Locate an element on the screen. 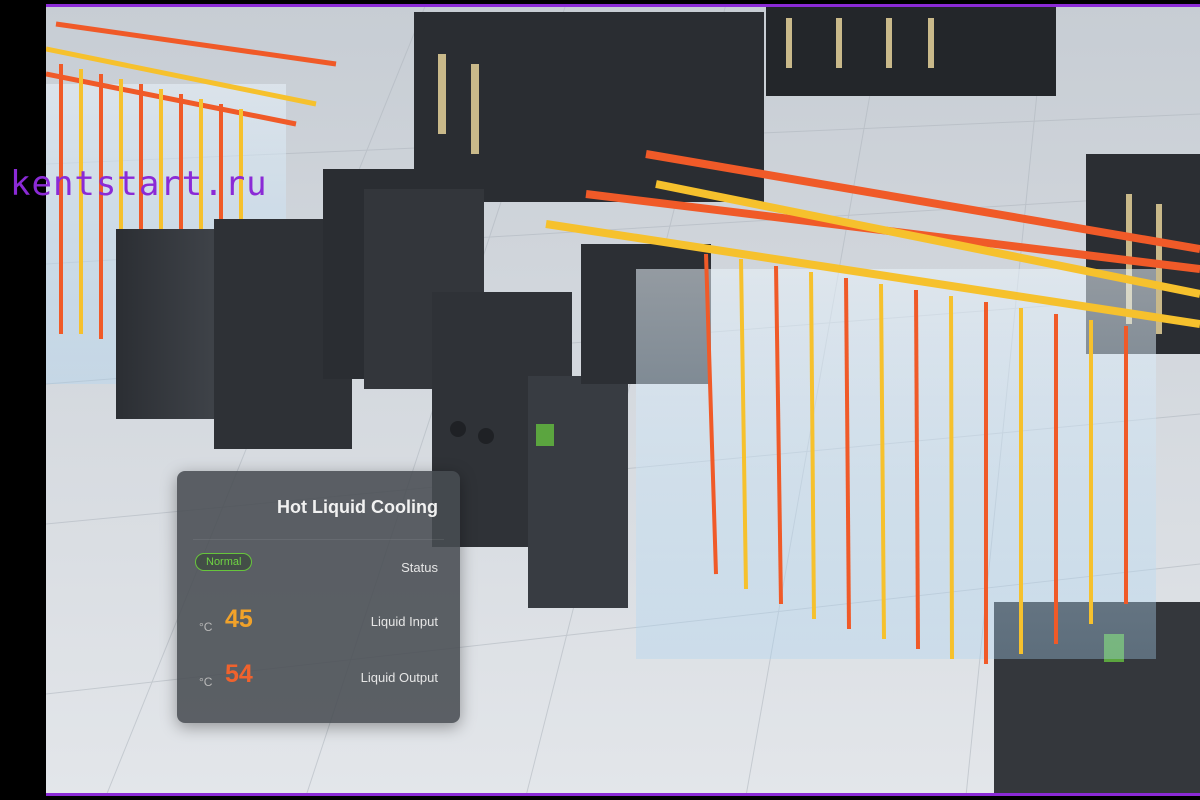  status-badge: Normal is located at coordinates (224, 562).